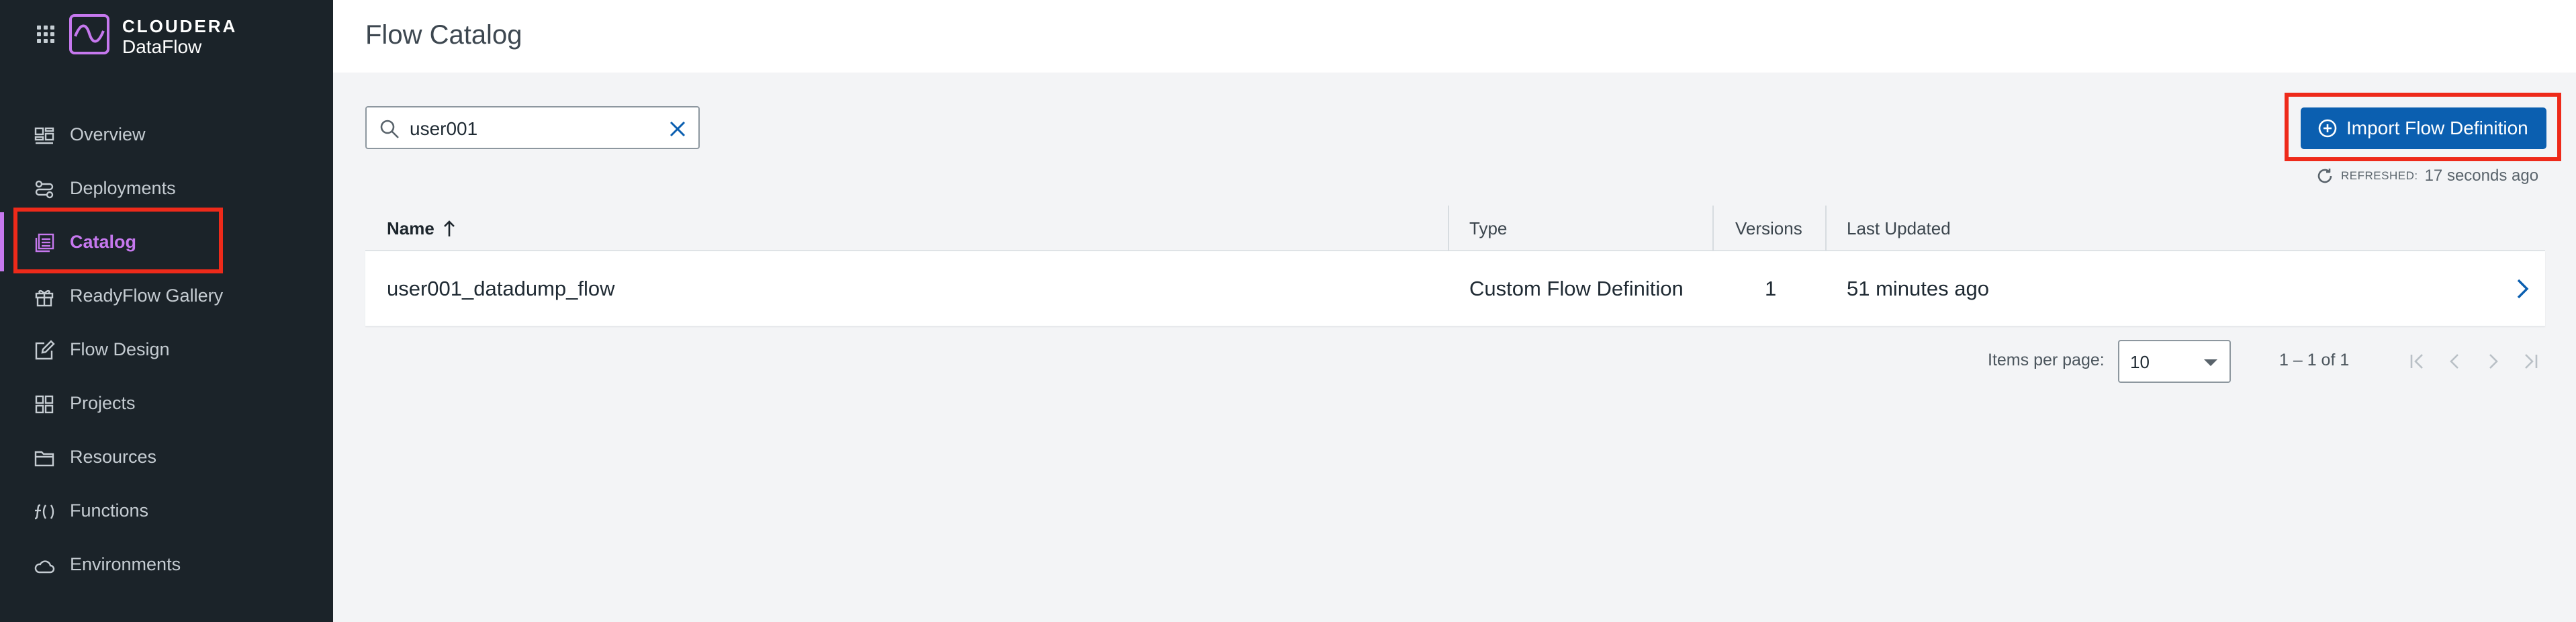 The width and height of the screenshot is (2576, 622). What do you see at coordinates (180, 26) in the screenshot?
I see `brand-title: CLOUDERA` at bounding box center [180, 26].